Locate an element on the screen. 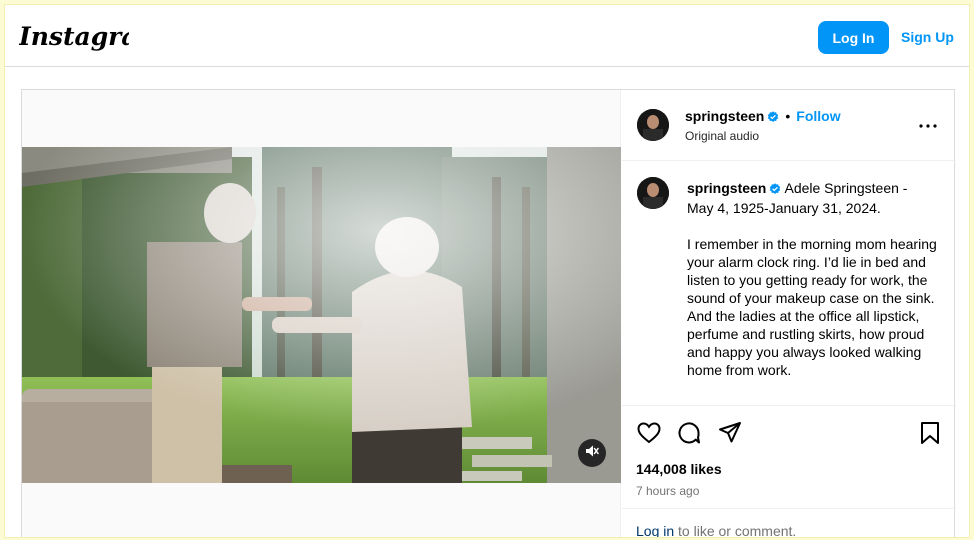 The height and width of the screenshot is (540, 974). likes-count: 144,008 likes is located at coordinates (679, 469).